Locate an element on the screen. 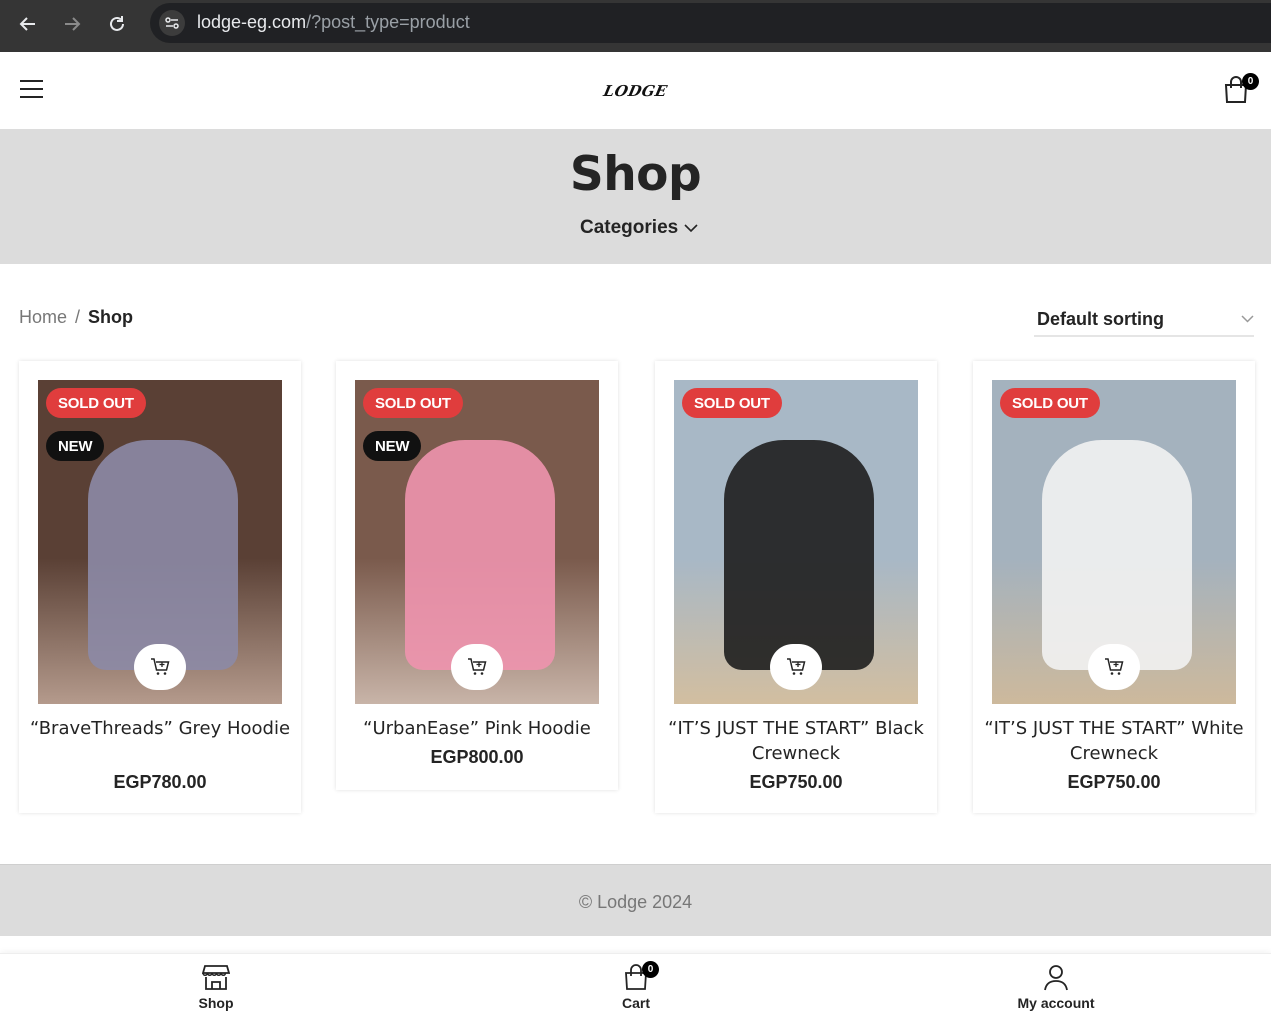  back-button is located at coordinates (28, 24).